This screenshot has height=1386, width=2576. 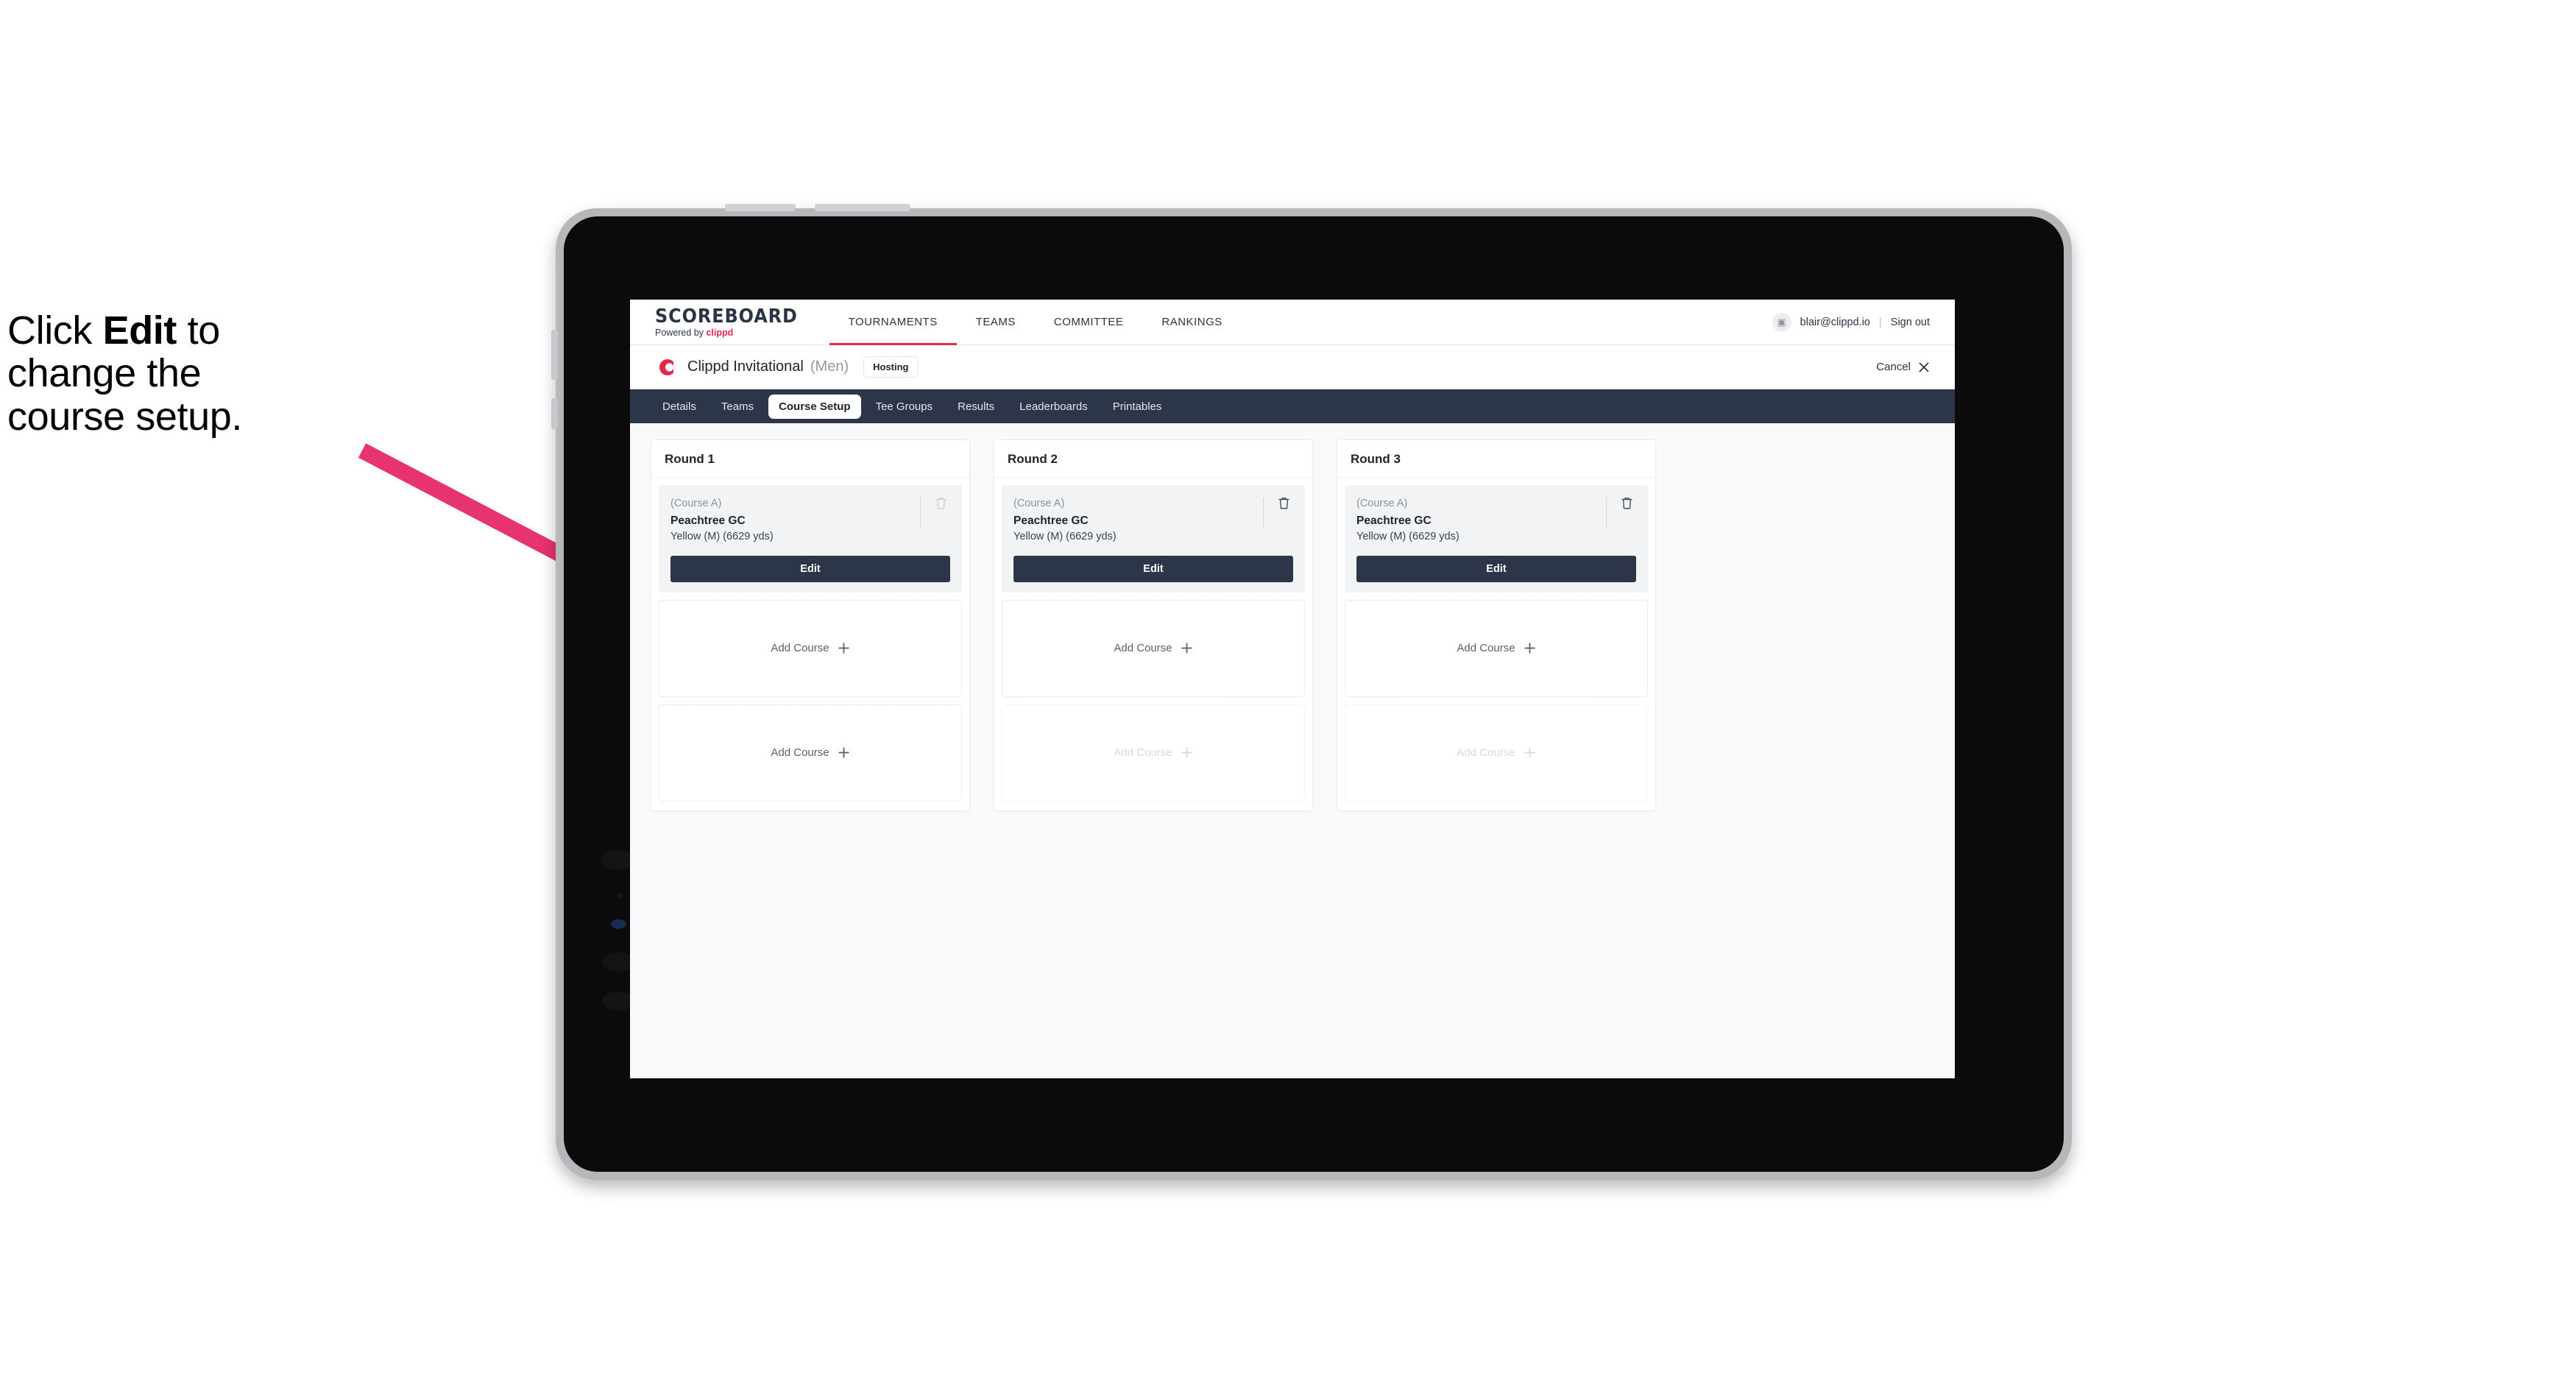 I want to click on callout-line1-post: to, so click(x=199, y=330).